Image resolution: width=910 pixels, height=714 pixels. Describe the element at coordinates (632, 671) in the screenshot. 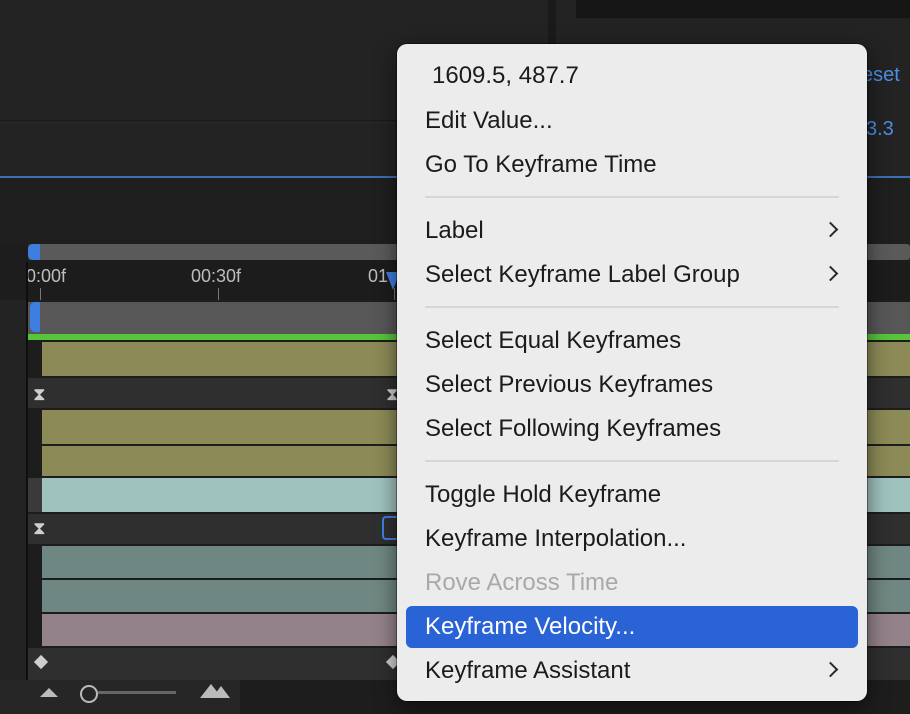

I see `menu-item-keyframe-assistant: Keyframe Assistant` at that location.